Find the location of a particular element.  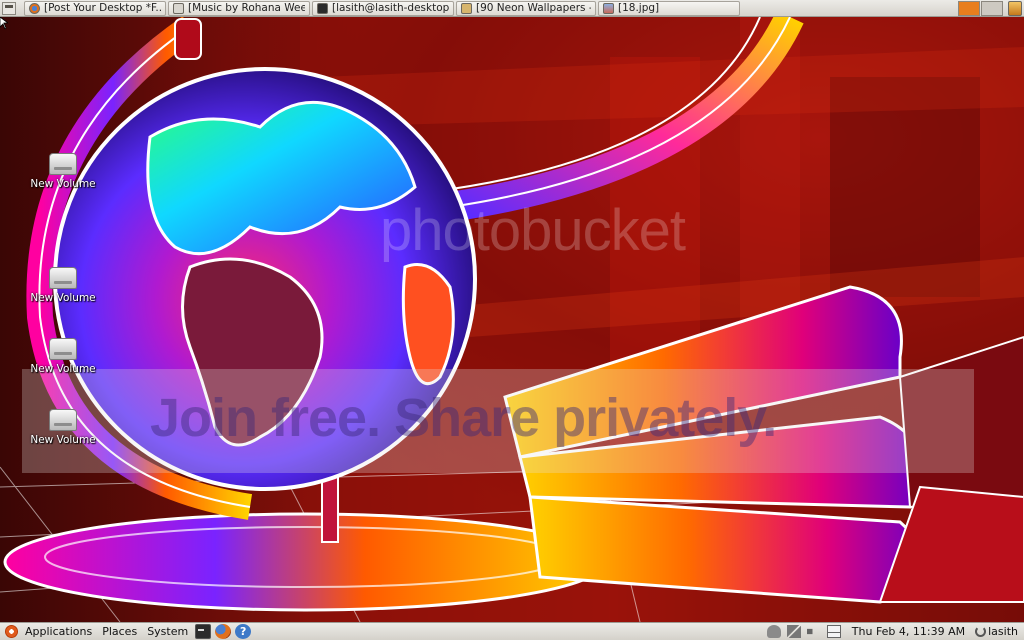

show-desktop-icon is located at coordinates (9, 8).